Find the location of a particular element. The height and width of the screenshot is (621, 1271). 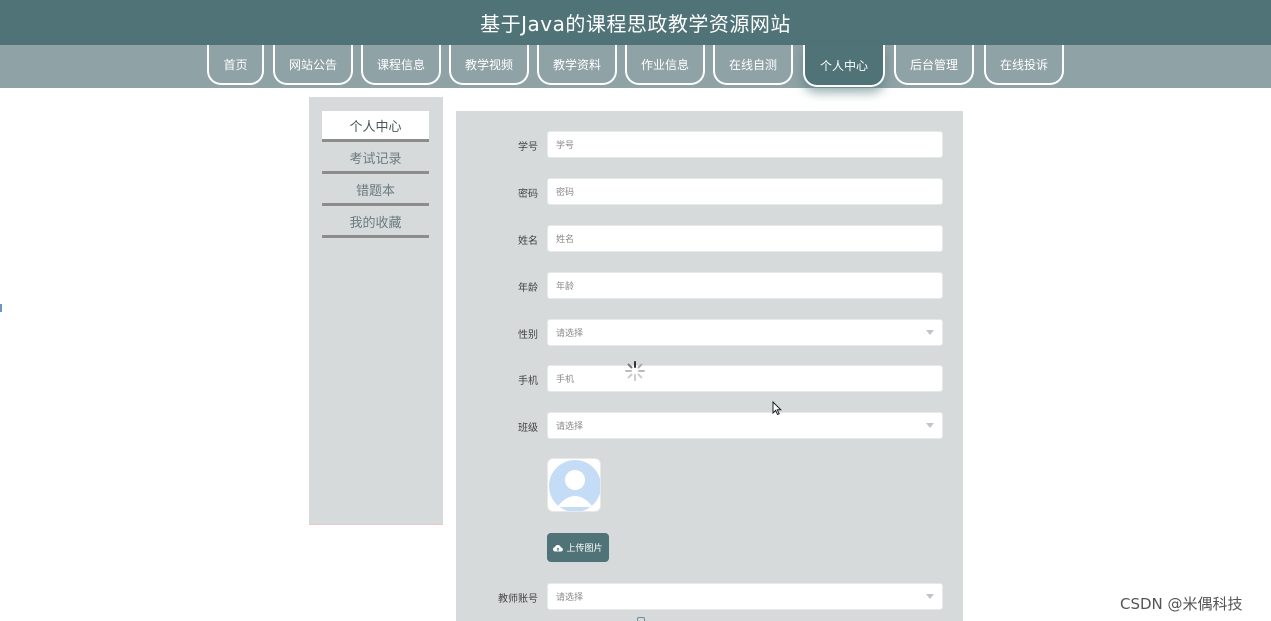

class-label: 班级 is located at coordinates (528, 428).